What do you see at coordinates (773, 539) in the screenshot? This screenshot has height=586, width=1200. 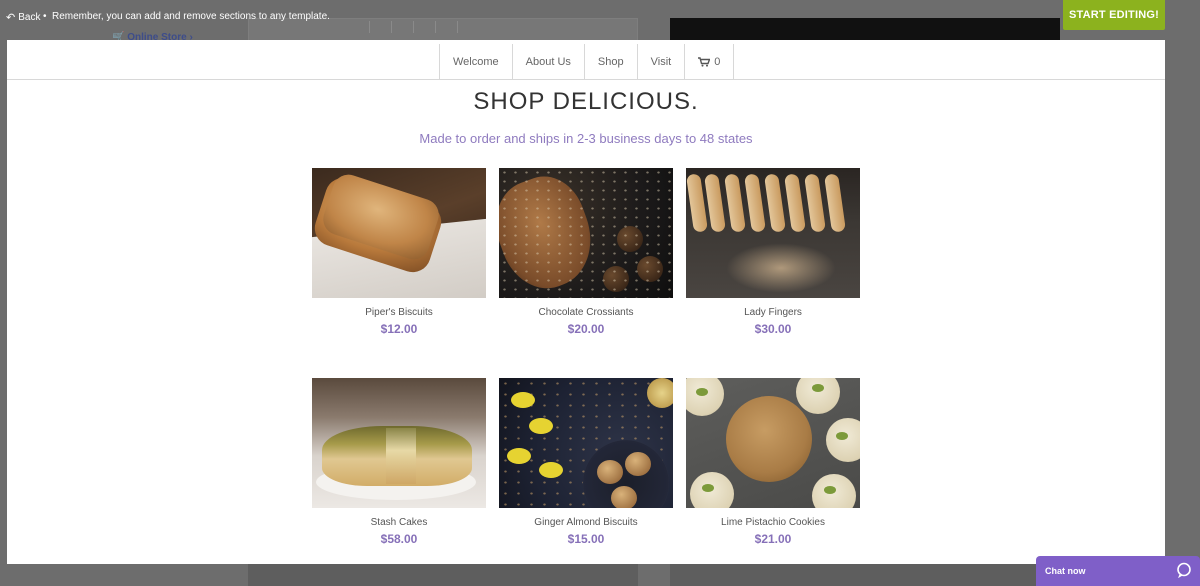 I see `product-price: $21.00` at bounding box center [773, 539].